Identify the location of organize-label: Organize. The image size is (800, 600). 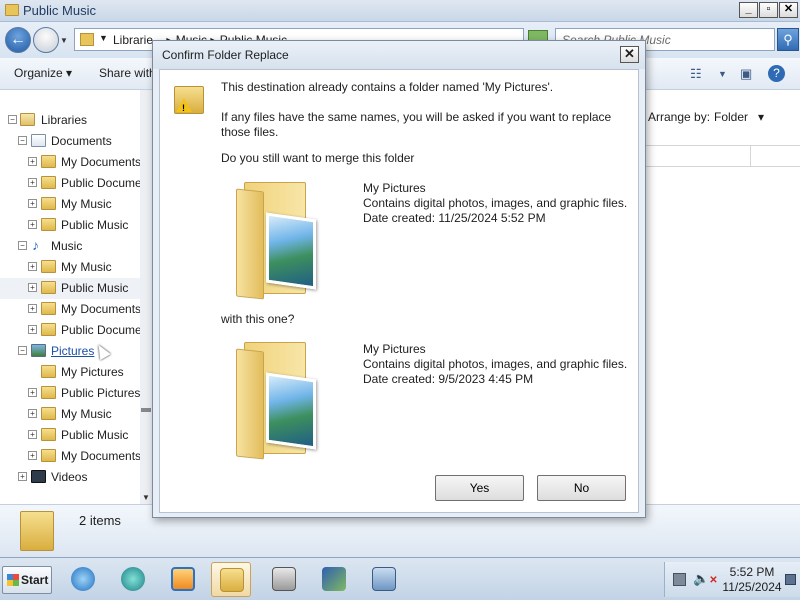
(38, 73).